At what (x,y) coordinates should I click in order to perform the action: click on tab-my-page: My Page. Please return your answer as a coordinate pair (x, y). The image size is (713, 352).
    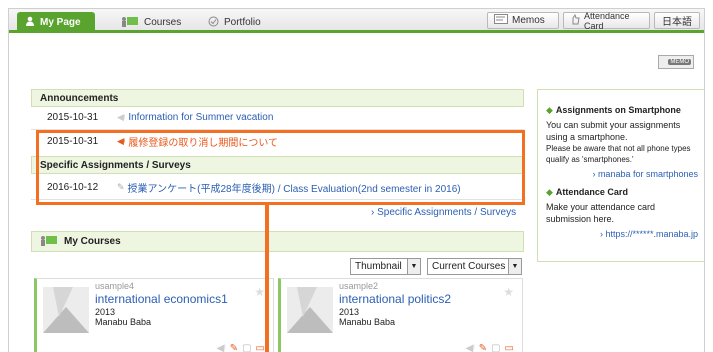
    Looking at the image, I should click on (56, 22).